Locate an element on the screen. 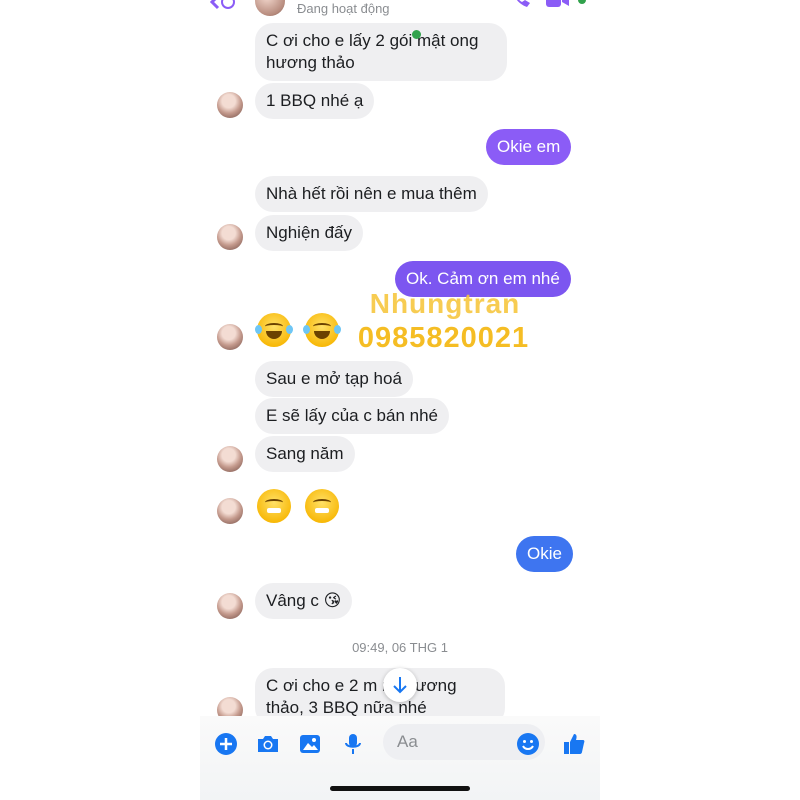  watermark-phone: 0985820021 is located at coordinates (443, 338).